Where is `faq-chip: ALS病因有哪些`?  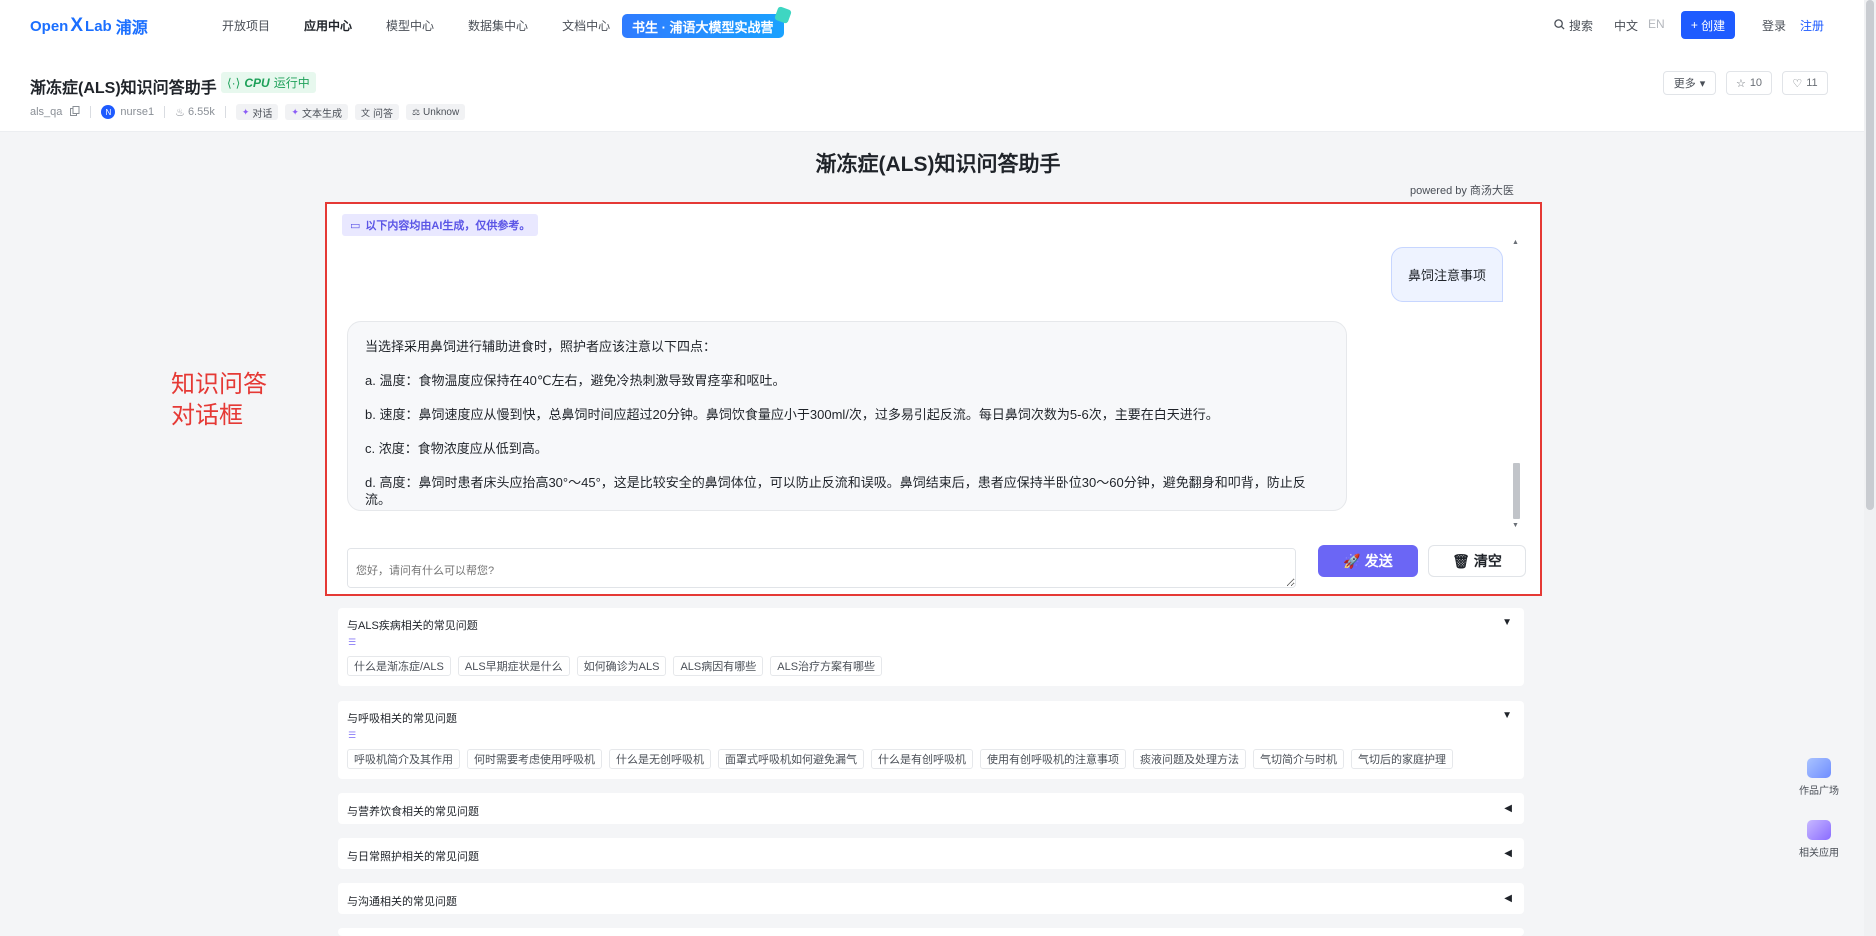
faq-chip: ALS病因有哪些 is located at coordinates (718, 666).